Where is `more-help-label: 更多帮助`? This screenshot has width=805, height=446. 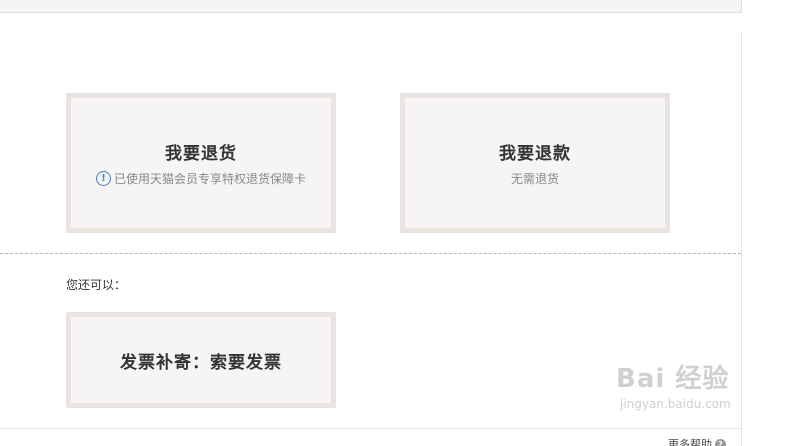
more-help-label: 更多帮助 is located at coordinates (690, 442).